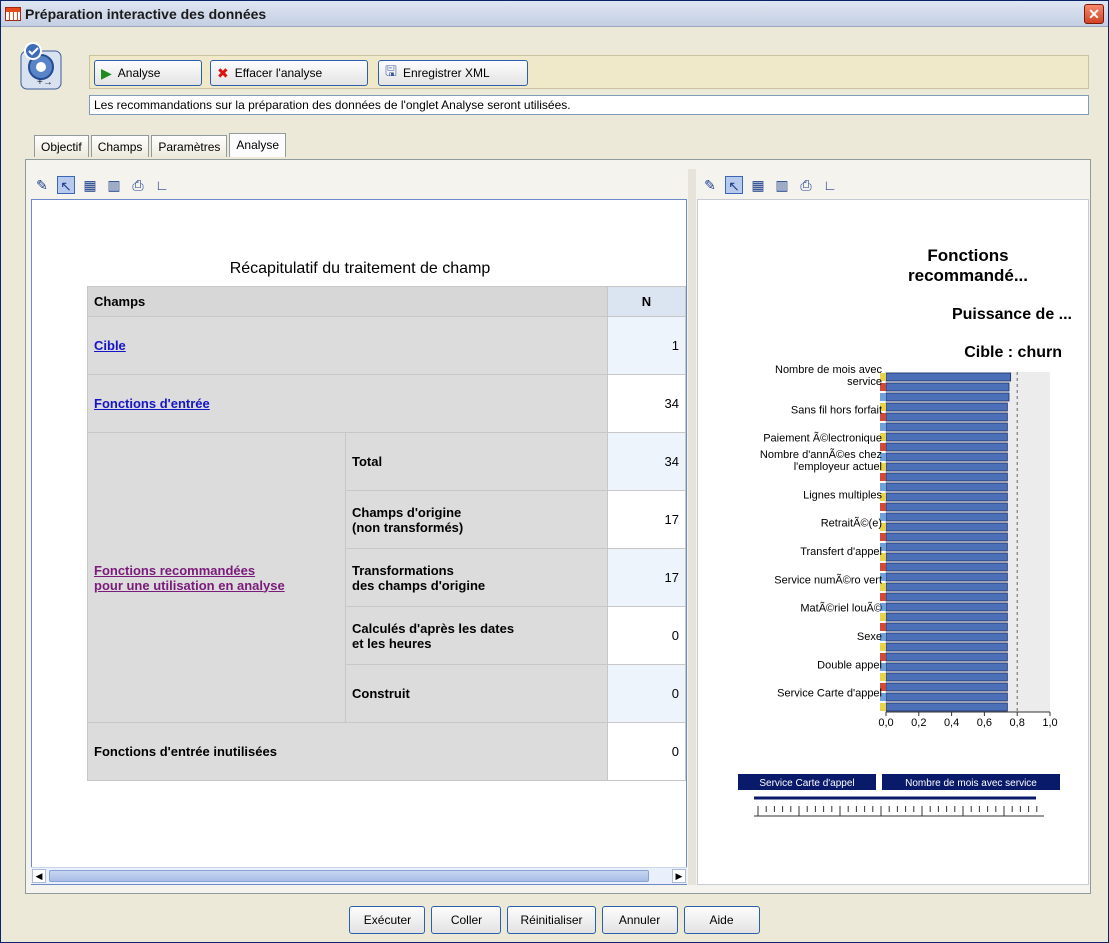 This screenshot has width=1109, height=943. What do you see at coordinates (152, 403) in the screenshot?
I see `inputs-link: Fonctions d'entrée` at bounding box center [152, 403].